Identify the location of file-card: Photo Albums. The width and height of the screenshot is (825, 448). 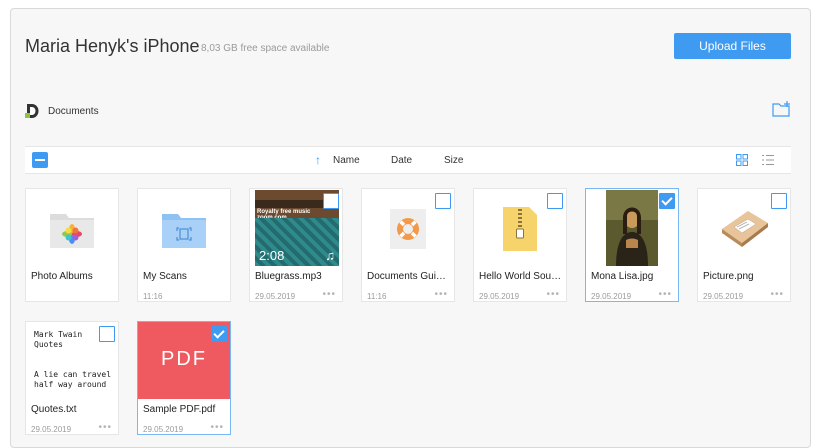
(72, 245).